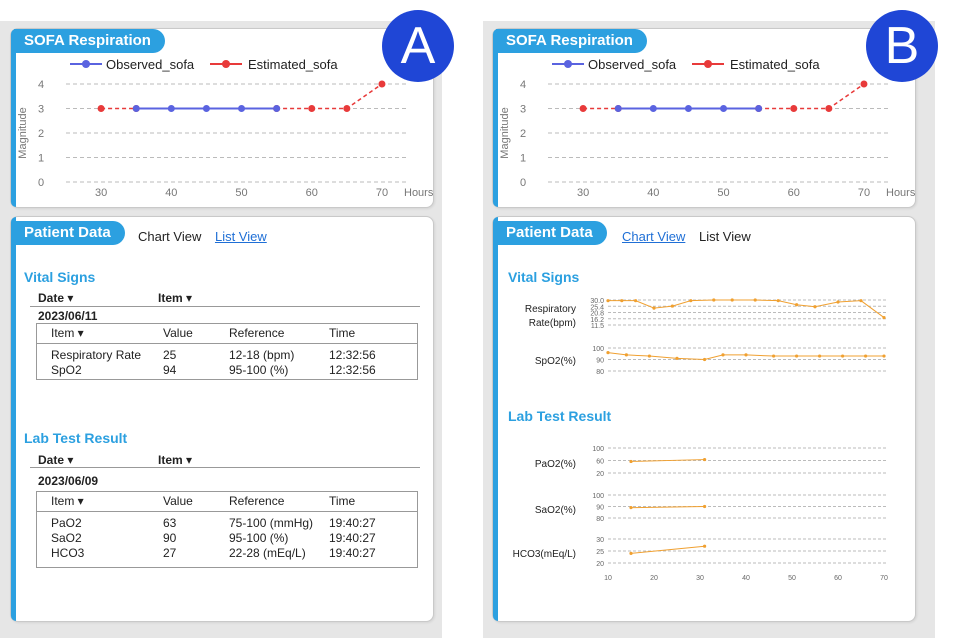 This screenshot has height=641, width=955. Describe the element at coordinates (150, 64) in the screenshot. I see `legend-observed-label: Observed_sofa` at that location.